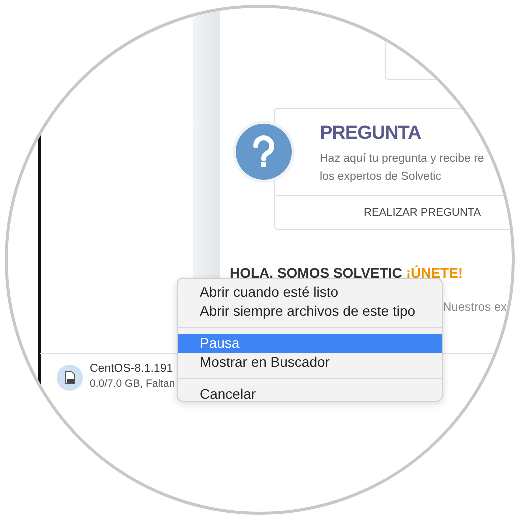 Image resolution: width=520 pixels, height=520 pixels. I want to click on menu-item: Abrir siempre archivos de este tipo, so click(310, 311).